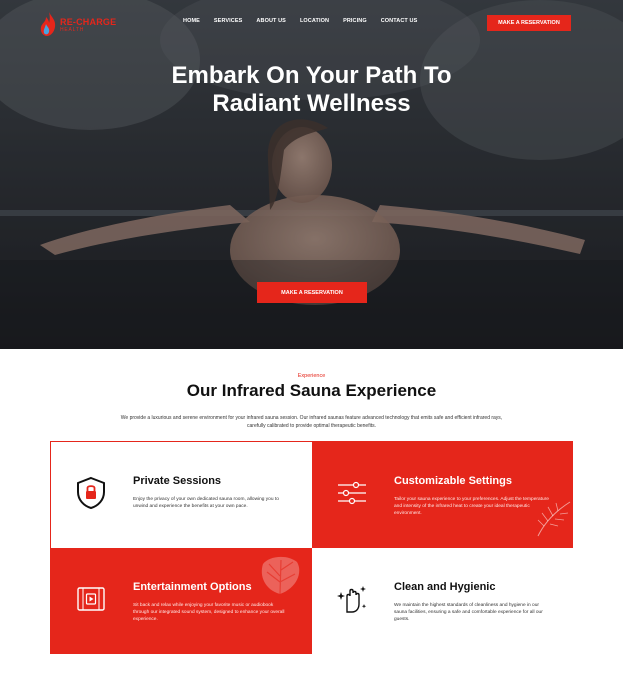 Image resolution: width=623 pixels, height=679 pixels. What do you see at coordinates (271, 21) in the screenshot?
I see `nav-about-us: ABOUT US` at bounding box center [271, 21].